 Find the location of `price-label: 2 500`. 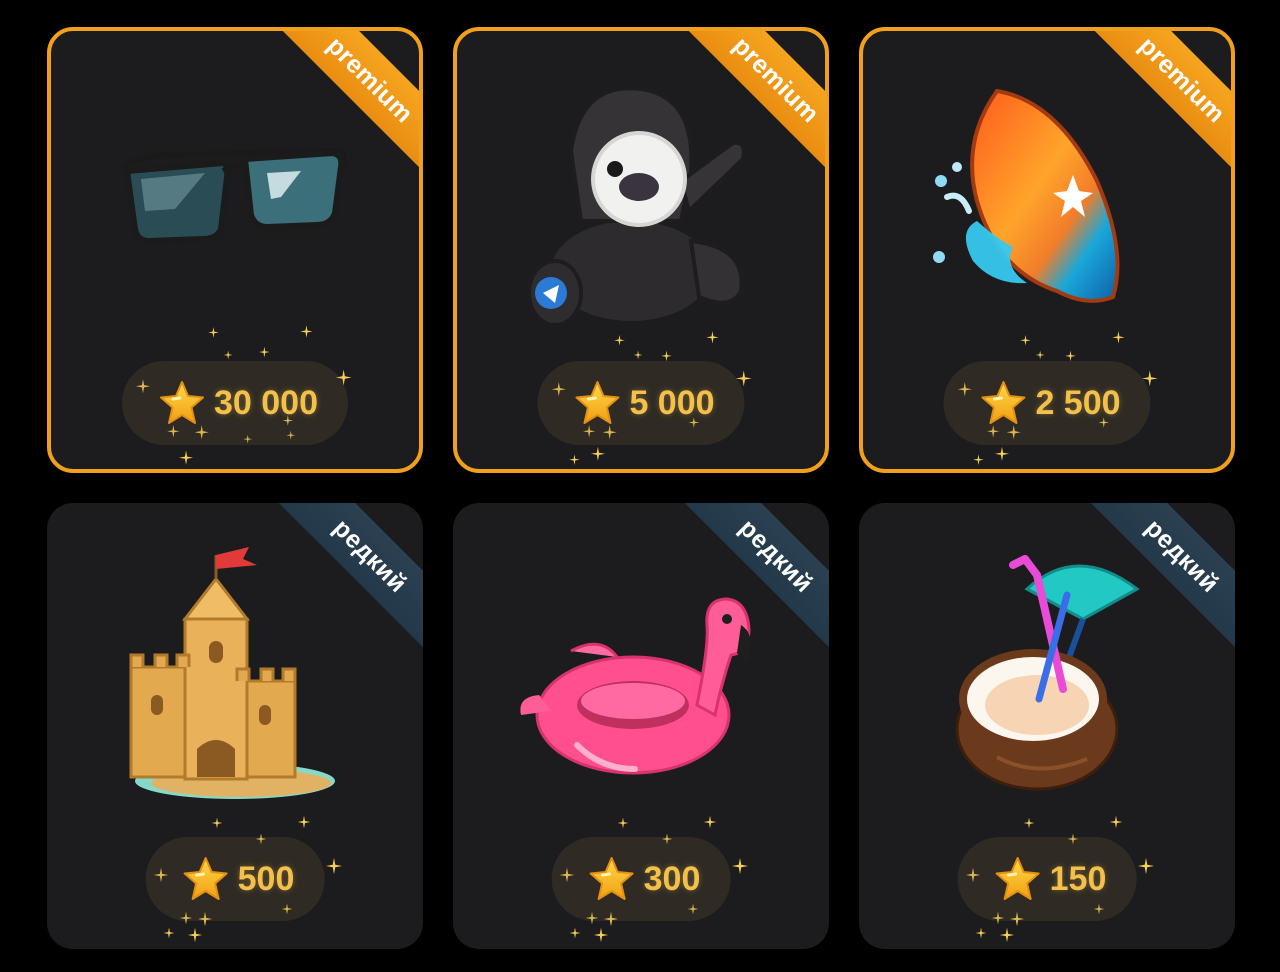

price-label: 2 500 is located at coordinates (1078, 402).